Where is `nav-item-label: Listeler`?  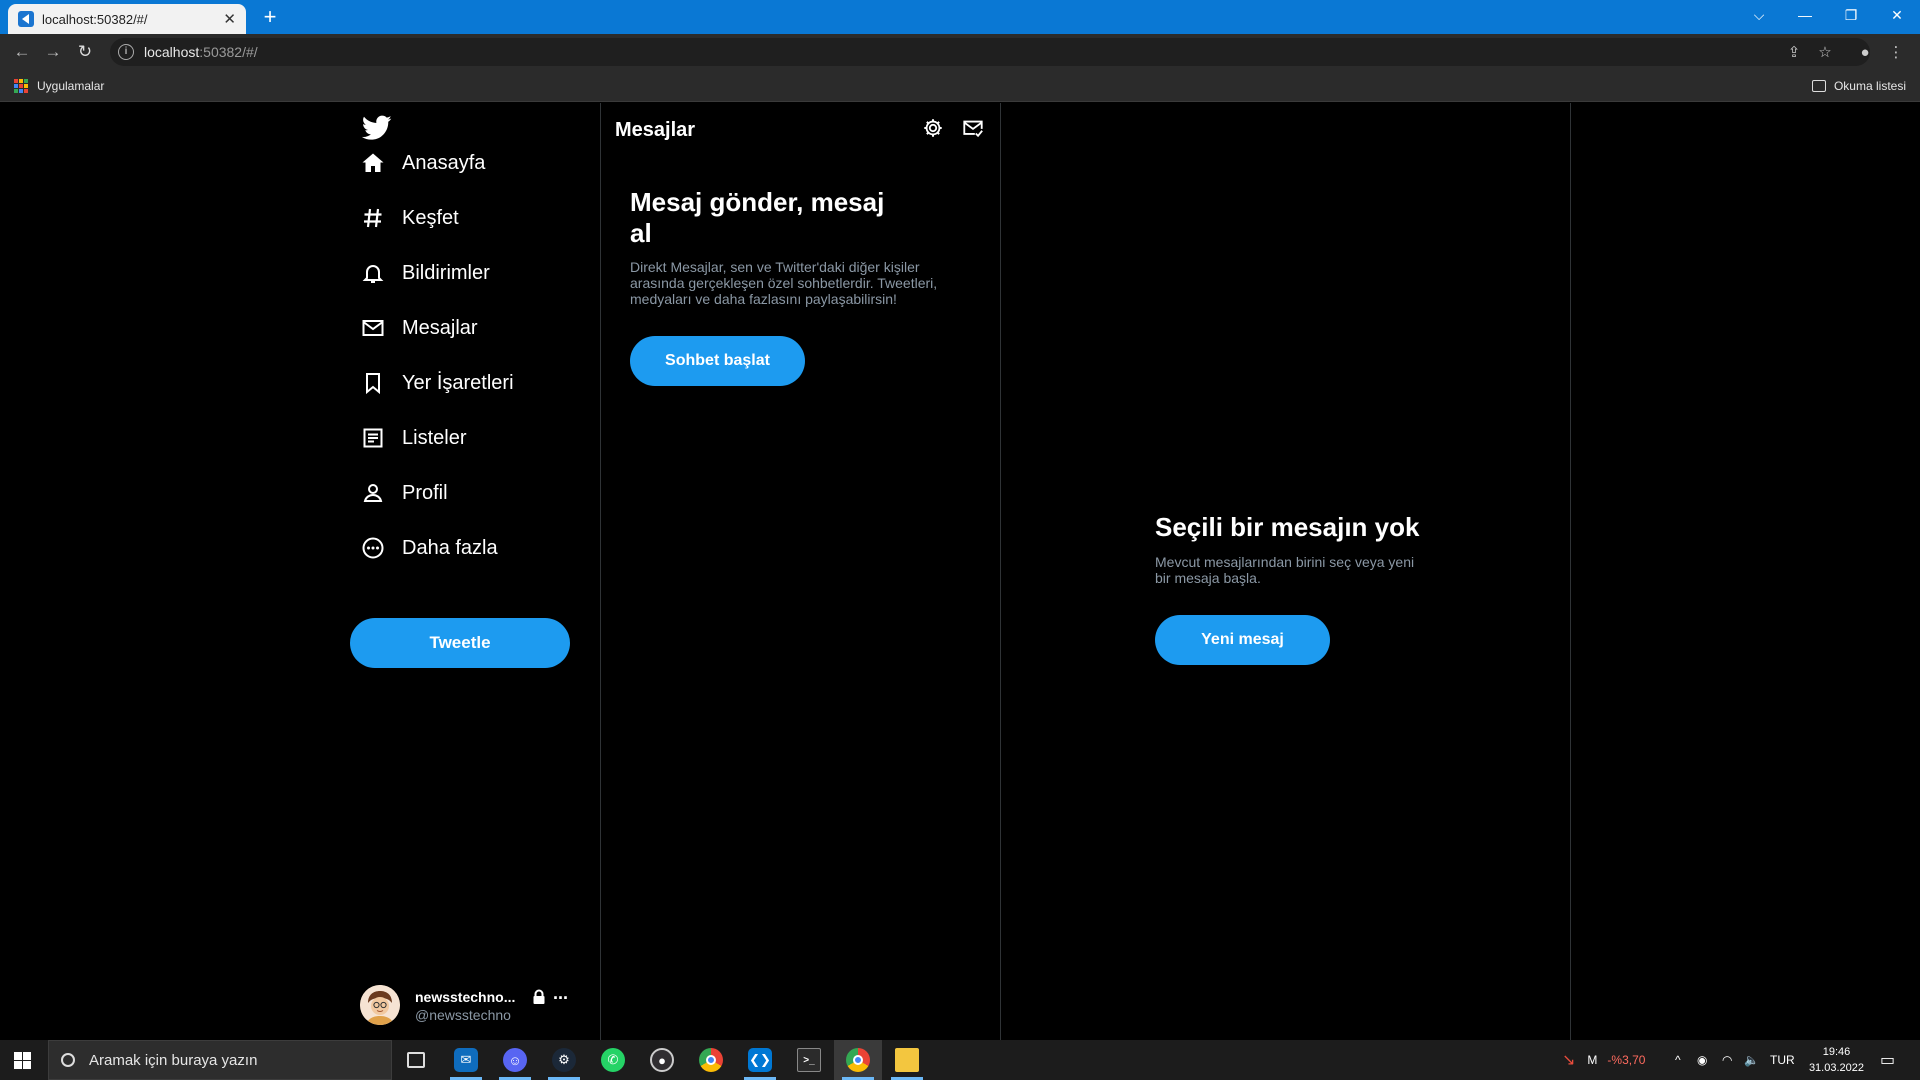
nav-item-label: Listeler is located at coordinates (434, 437).